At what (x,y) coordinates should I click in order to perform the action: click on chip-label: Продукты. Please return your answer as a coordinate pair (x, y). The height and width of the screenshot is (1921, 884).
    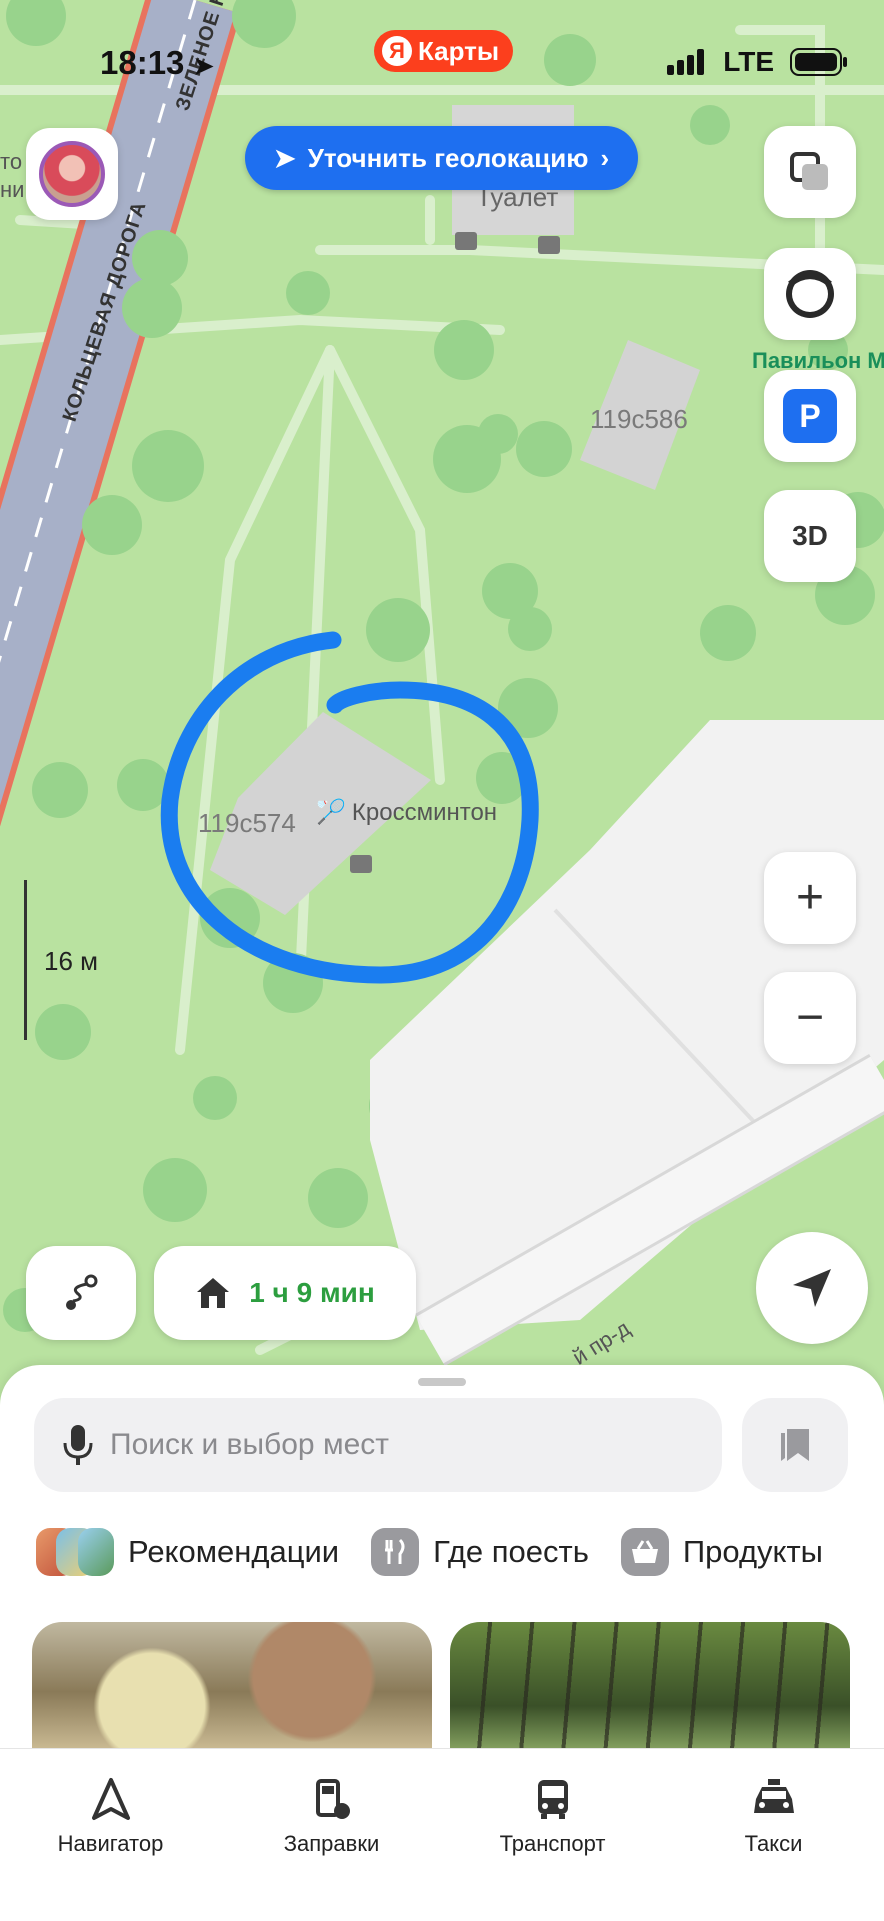
    Looking at the image, I should click on (752, 1551).